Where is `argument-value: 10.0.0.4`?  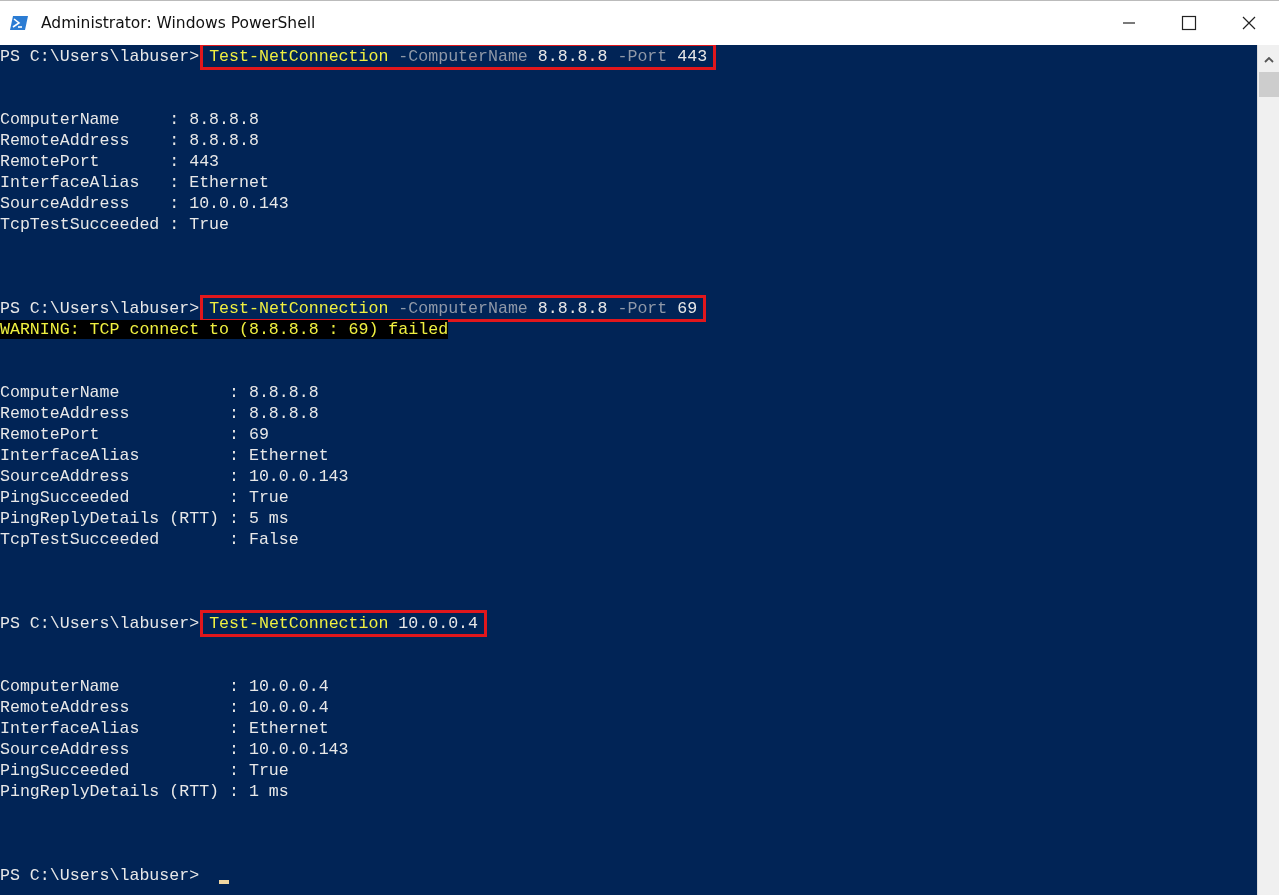
argument-value: 10.0.0.4 is located at coordinates (438, 623).